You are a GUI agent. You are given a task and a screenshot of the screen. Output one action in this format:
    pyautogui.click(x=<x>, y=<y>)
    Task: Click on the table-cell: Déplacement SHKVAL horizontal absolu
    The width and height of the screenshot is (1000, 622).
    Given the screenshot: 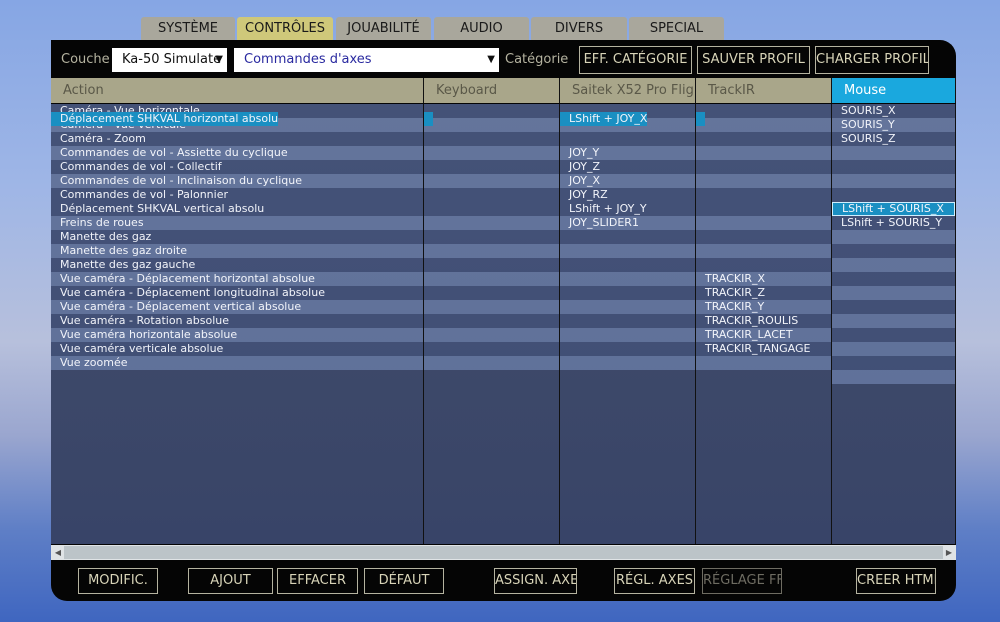 What is the action you would take?
    pyautogui.click(x=165, y=119)
    